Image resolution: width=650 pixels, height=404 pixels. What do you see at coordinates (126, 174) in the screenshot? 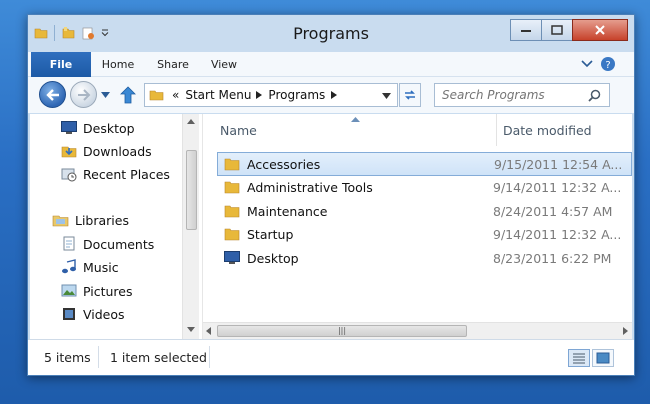
I see `nav-item-label: Recent Places` at bounding box center [126, 174].